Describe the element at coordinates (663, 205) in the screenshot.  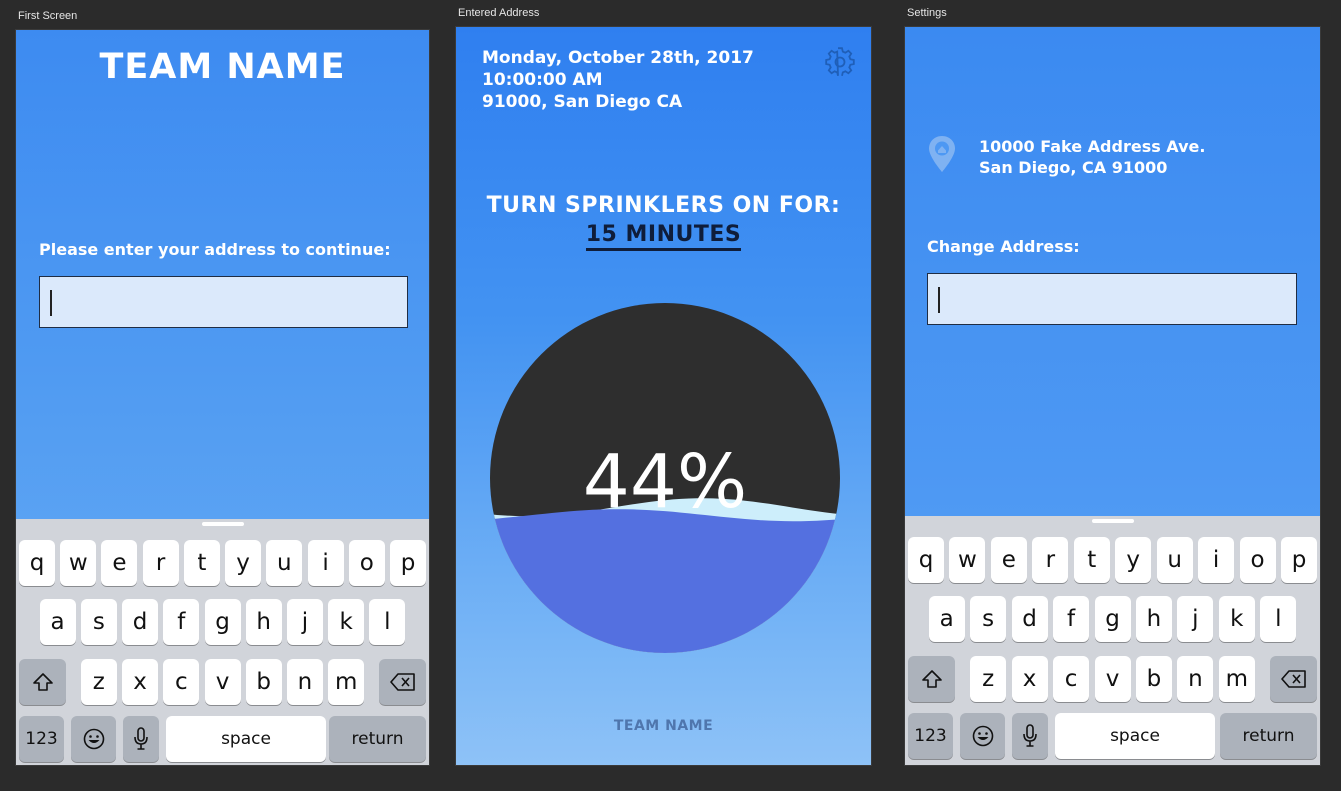
I see `sprinkler-instruction: TURN SPRINKLERS ON FOR:` at that location.